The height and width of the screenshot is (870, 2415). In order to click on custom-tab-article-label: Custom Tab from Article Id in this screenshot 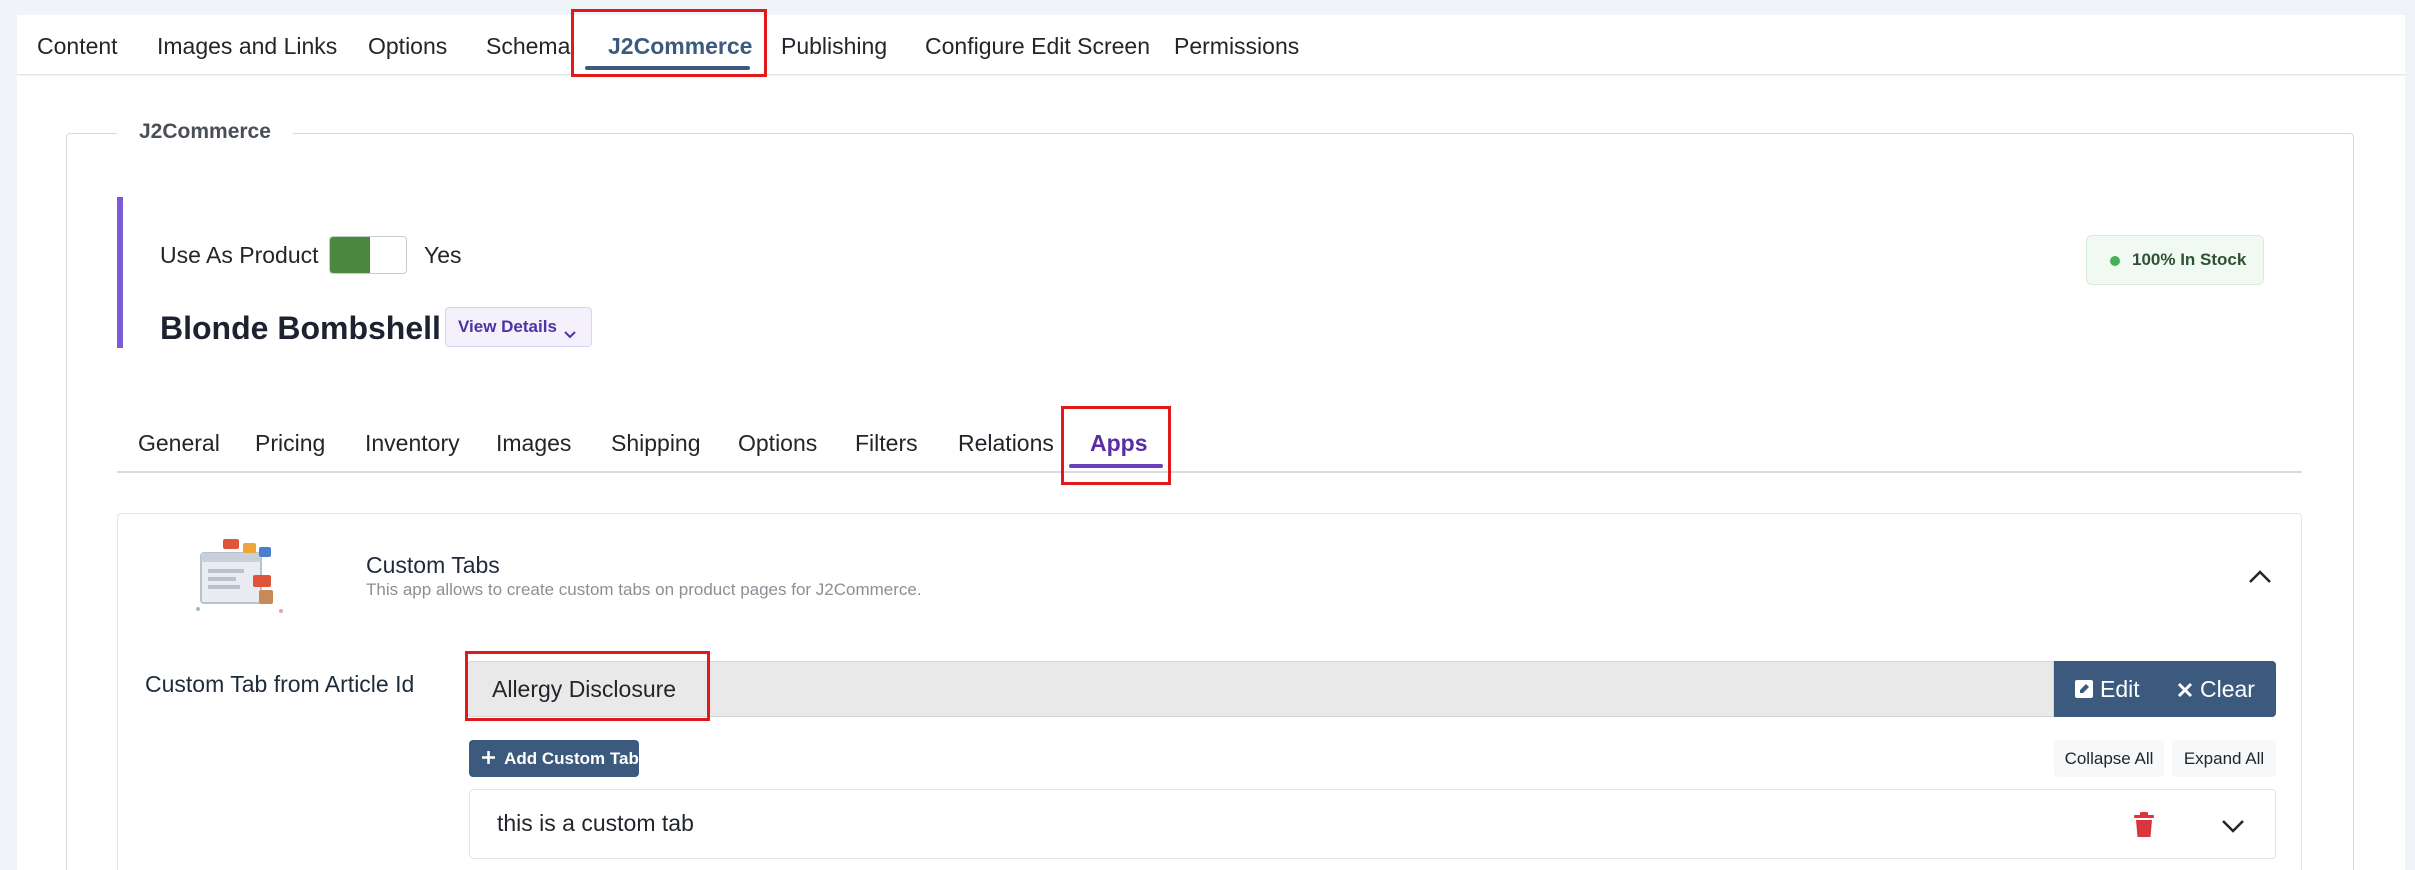, I will do `click(280, 684)`.